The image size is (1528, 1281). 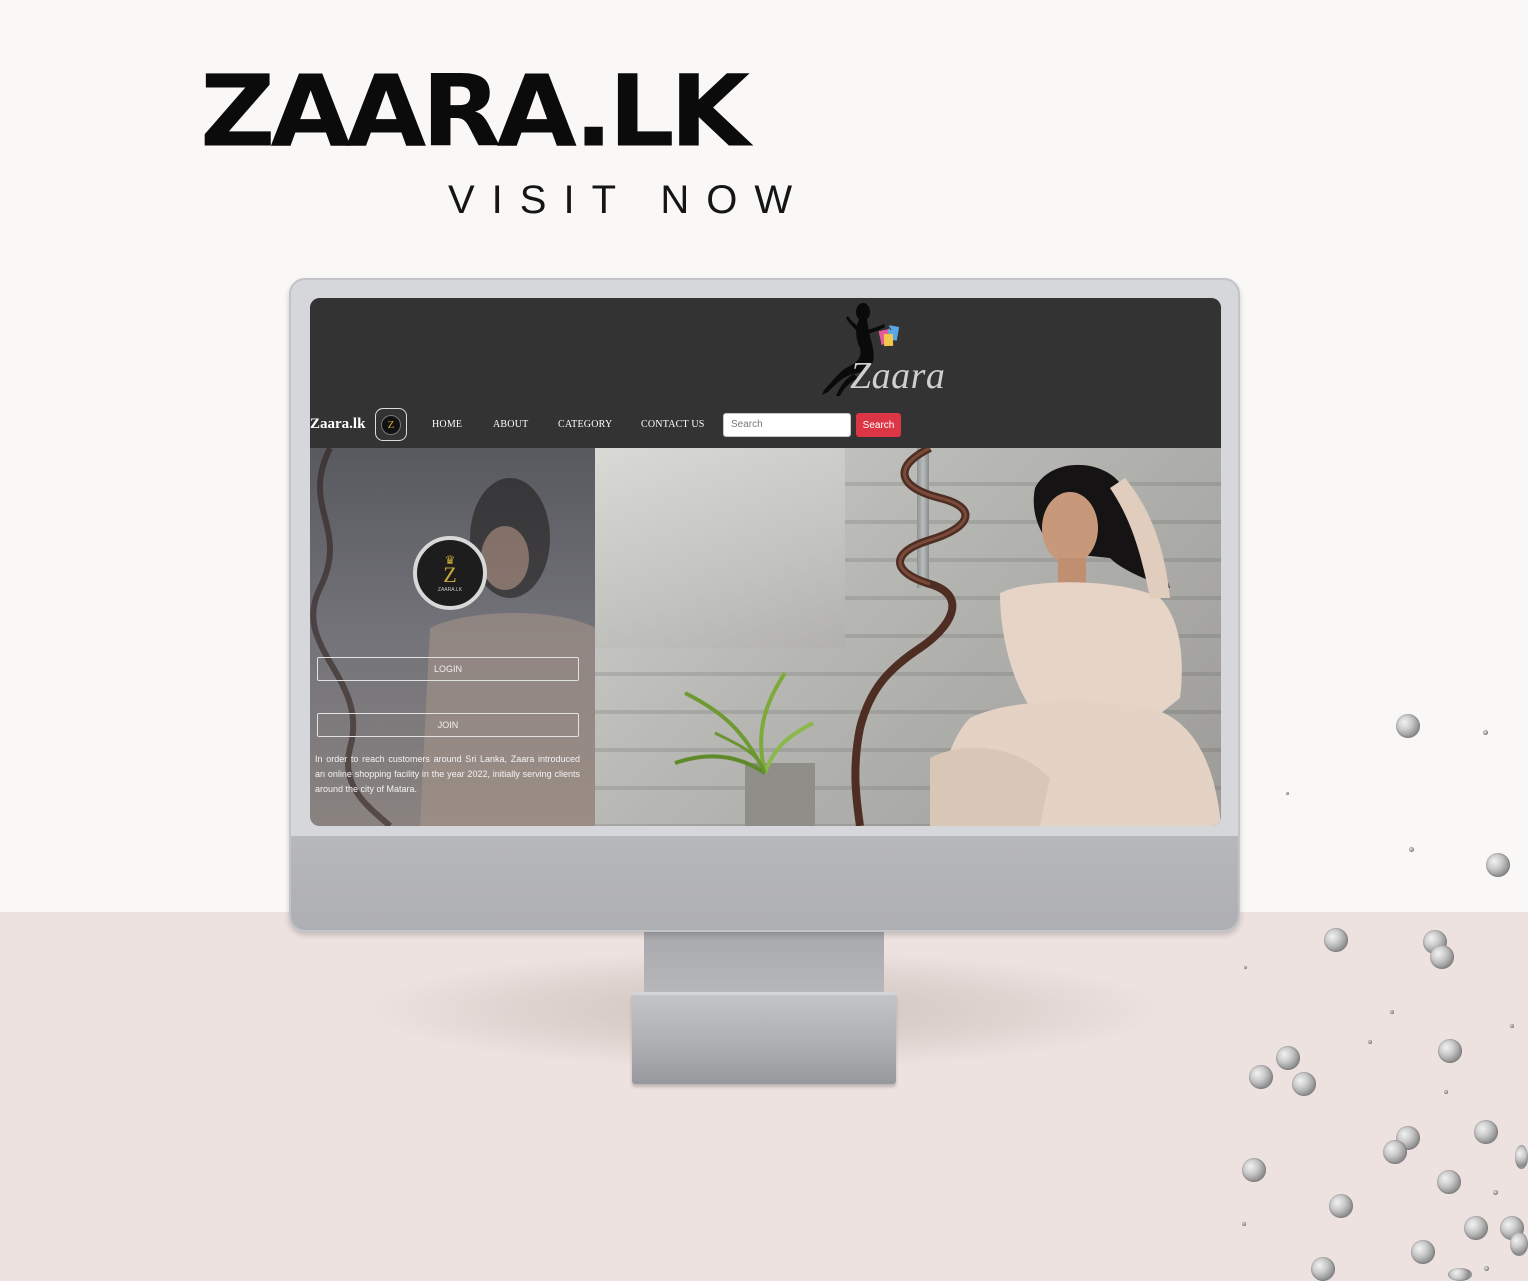 I want to click on auth-panel-logo: ♛ Z ZAARA.LK, so click(x=450, y=573).